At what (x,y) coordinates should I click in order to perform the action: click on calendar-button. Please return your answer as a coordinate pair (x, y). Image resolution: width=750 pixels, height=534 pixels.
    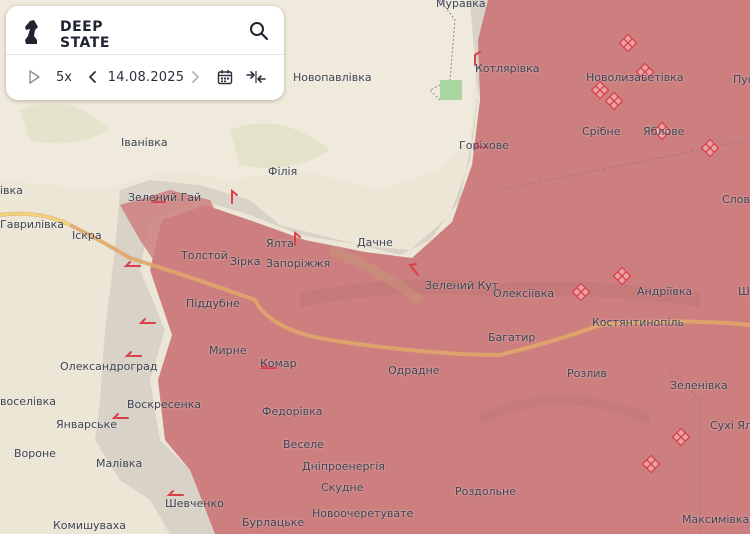
    Looking at the image, I should click on (225, 77).